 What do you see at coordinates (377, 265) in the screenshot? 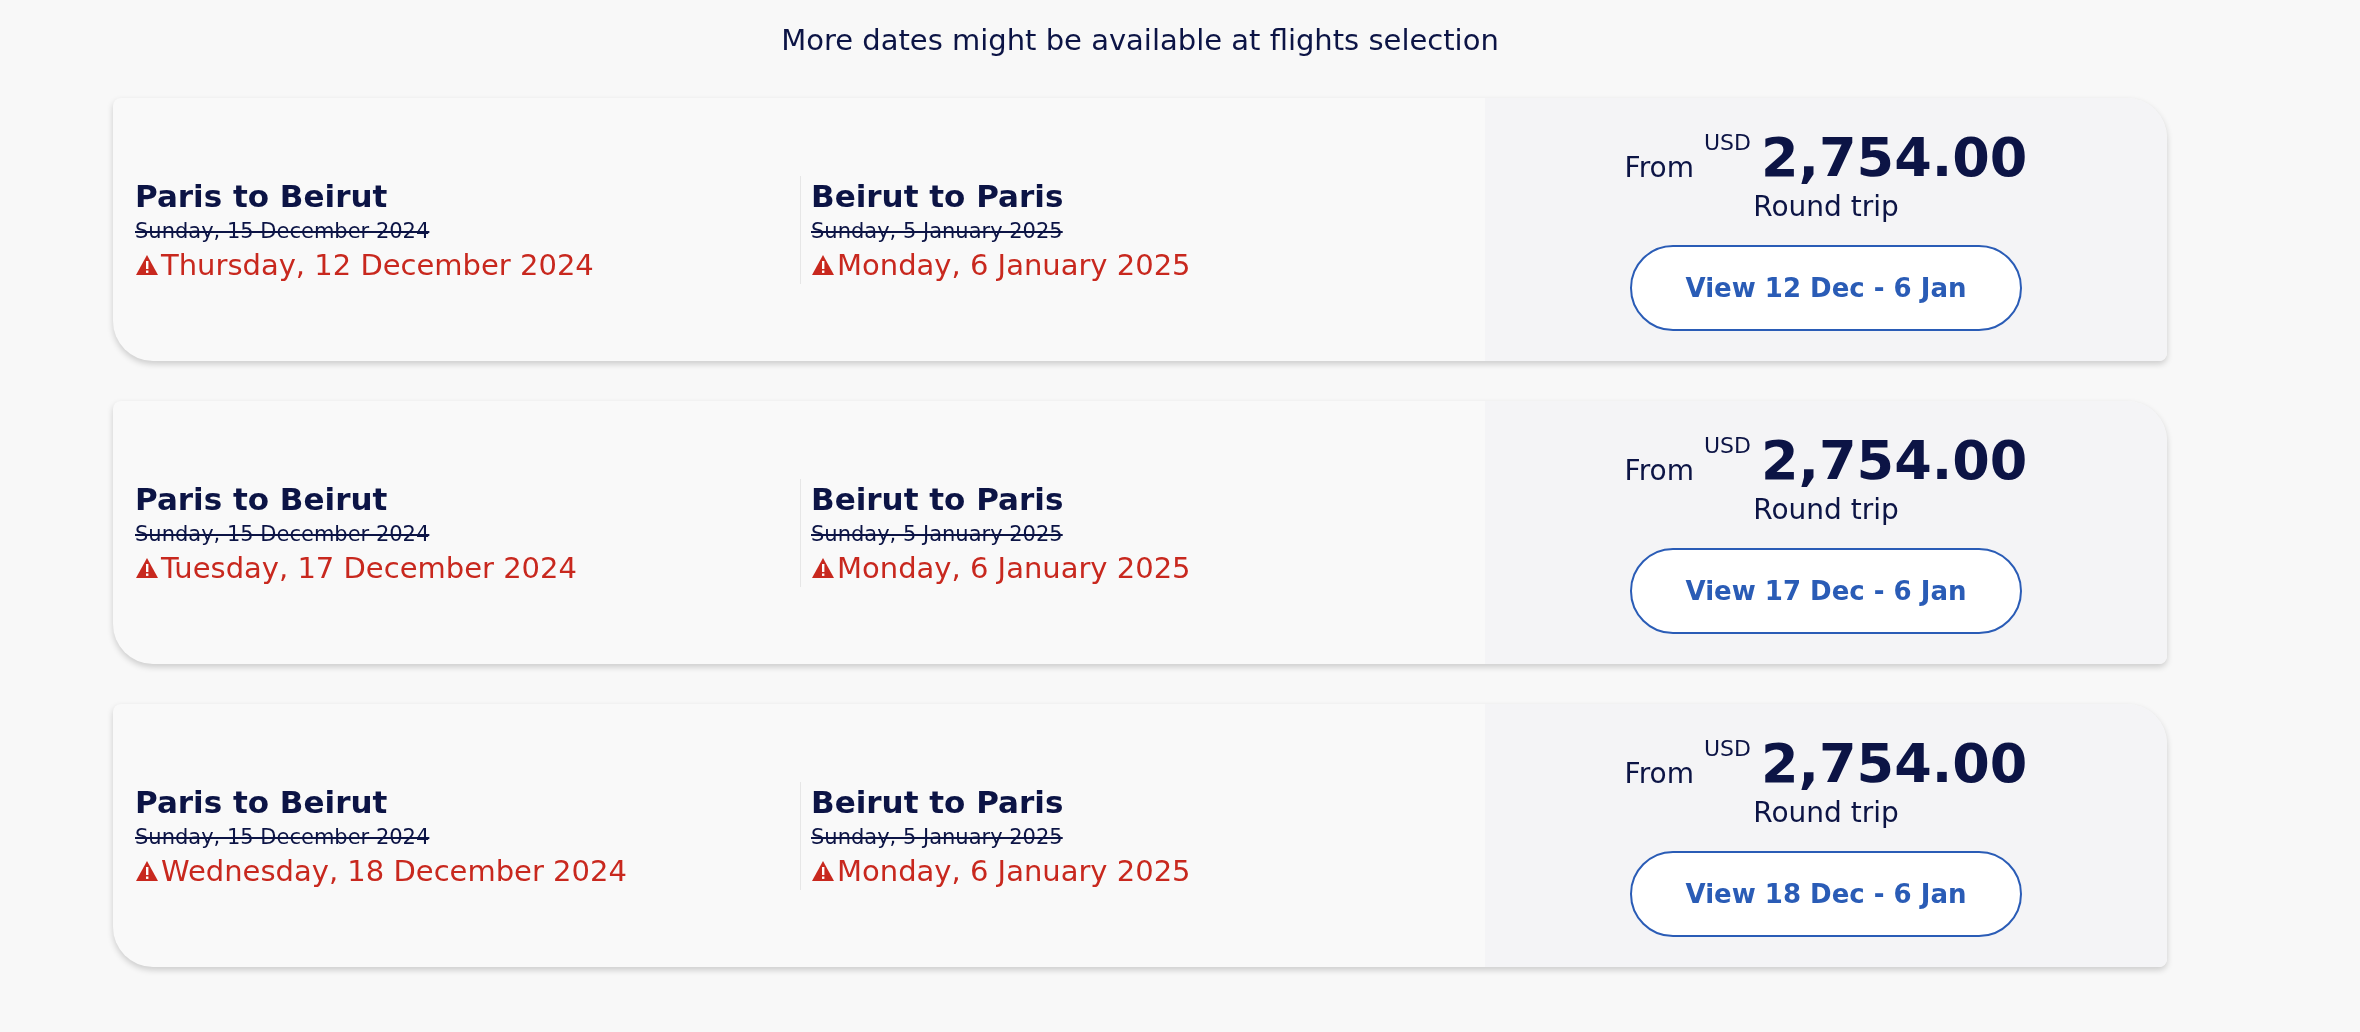
I see `new-date: Thursday, 12 December 2024` at bounding box center [377, 265].